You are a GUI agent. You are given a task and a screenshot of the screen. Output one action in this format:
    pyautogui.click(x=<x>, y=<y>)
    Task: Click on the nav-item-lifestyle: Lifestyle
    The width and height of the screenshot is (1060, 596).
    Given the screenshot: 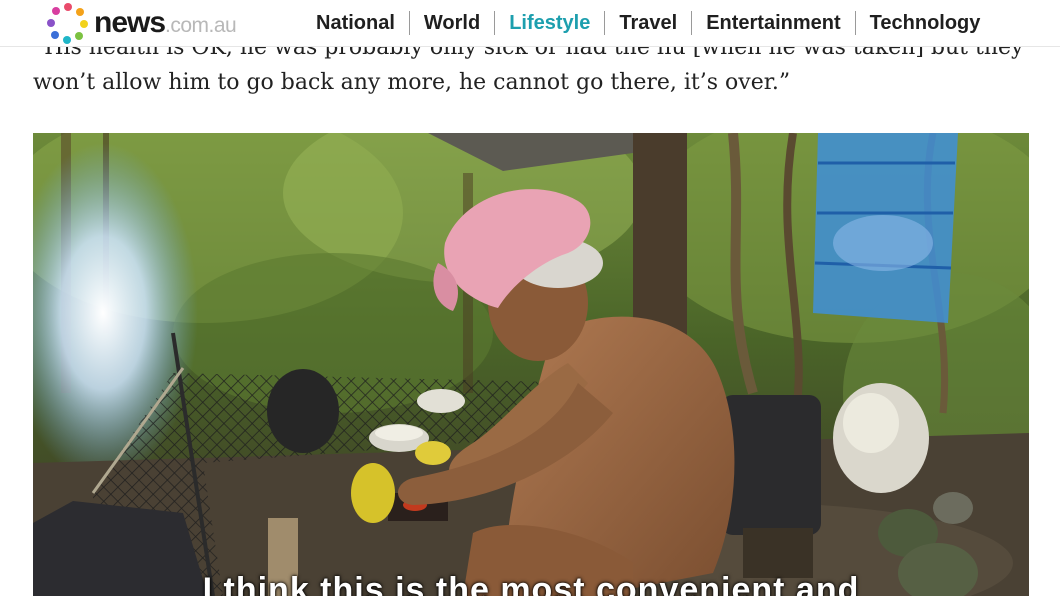 What is the action you would take?
    pyautogui.click(x=549, y=23)
    